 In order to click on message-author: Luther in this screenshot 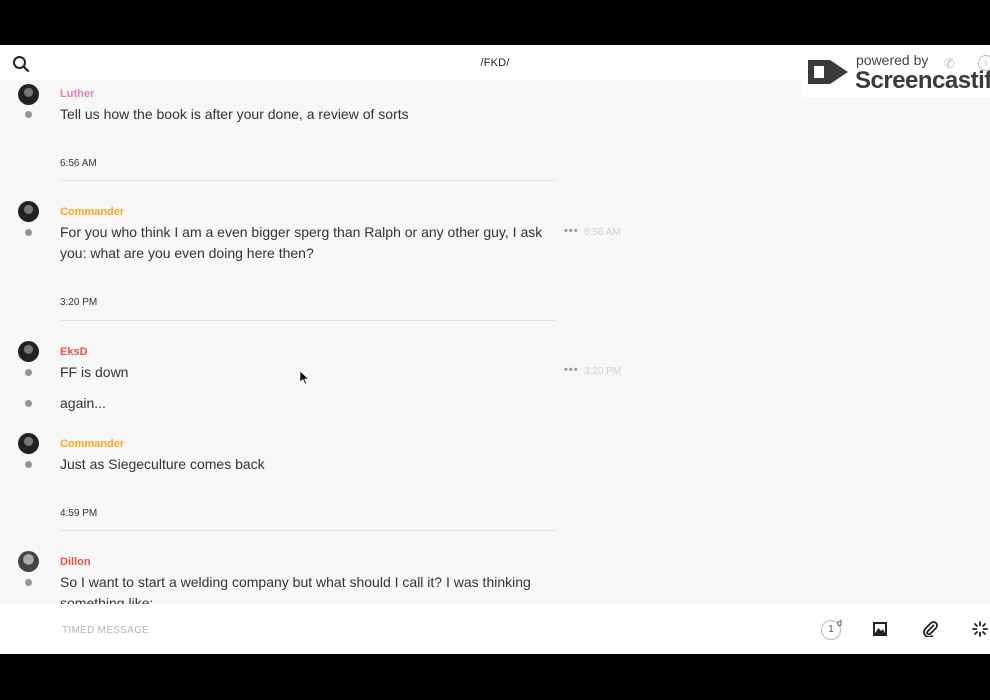, I will do `click(77, 94)`.